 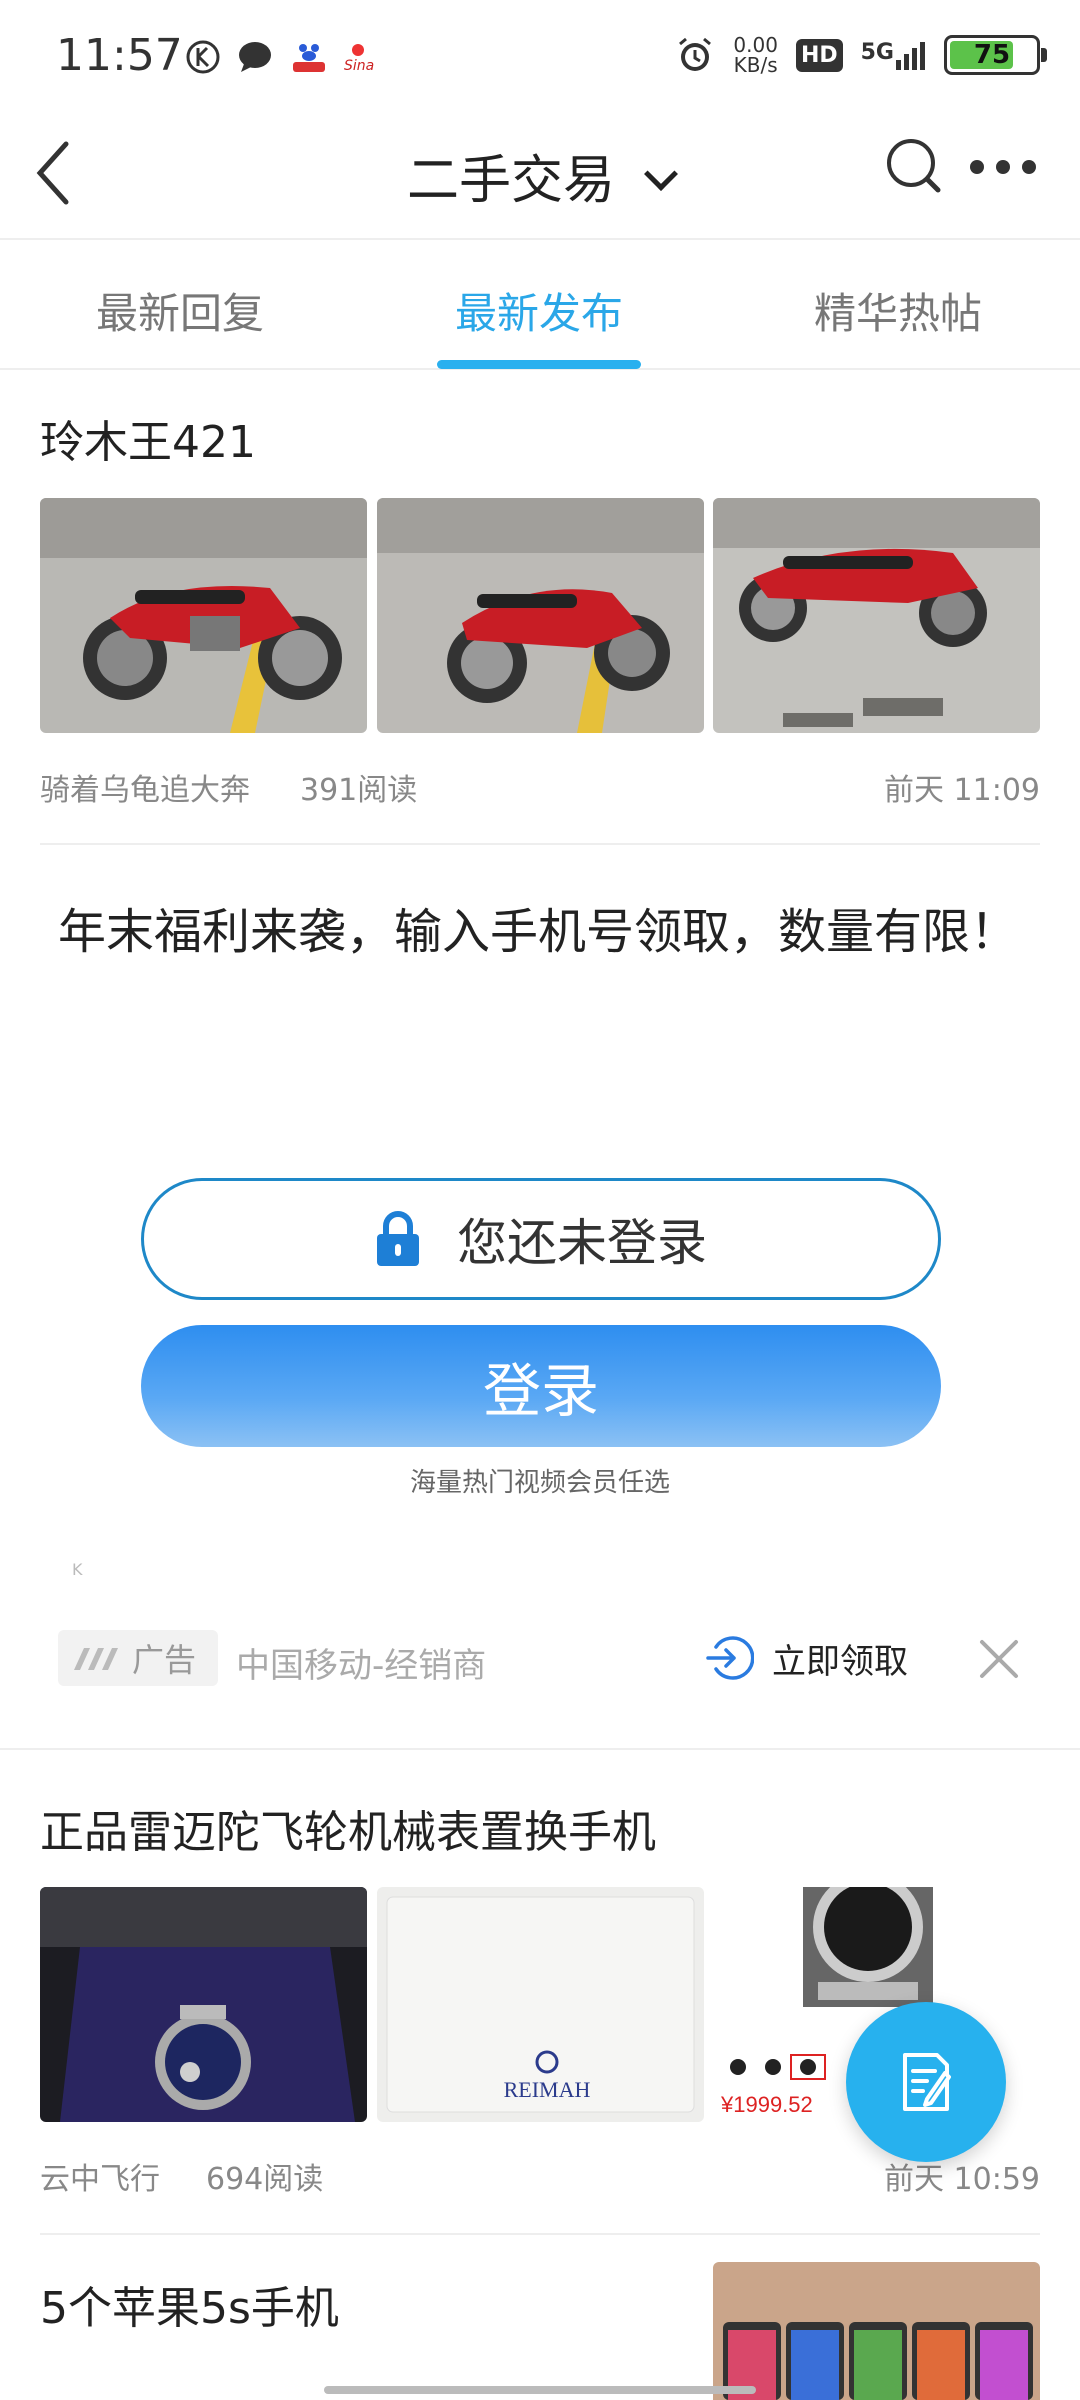 What do you see at coordinates (540, 55) in the screenshot?
I see `status-bar: 11:57 Sina 0.00 KB/s HD 5G 75` at bounding box center [540, 55].